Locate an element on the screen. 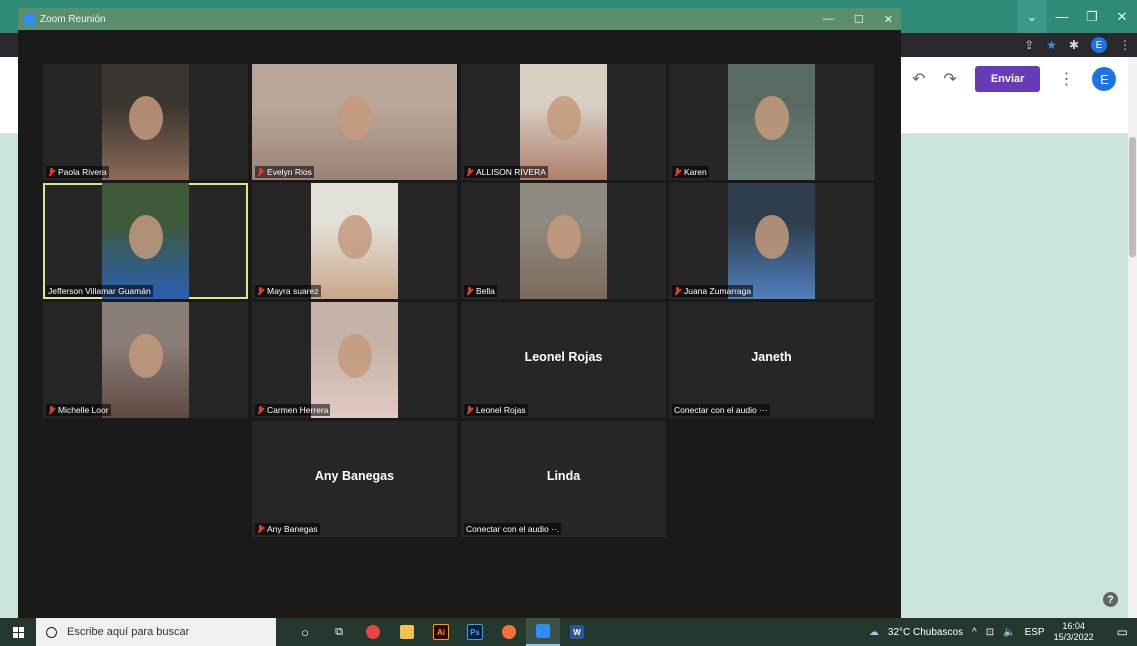  taskbar-apps: ○ ⧉ Ai Ps W is located at coordinates (441, 632).